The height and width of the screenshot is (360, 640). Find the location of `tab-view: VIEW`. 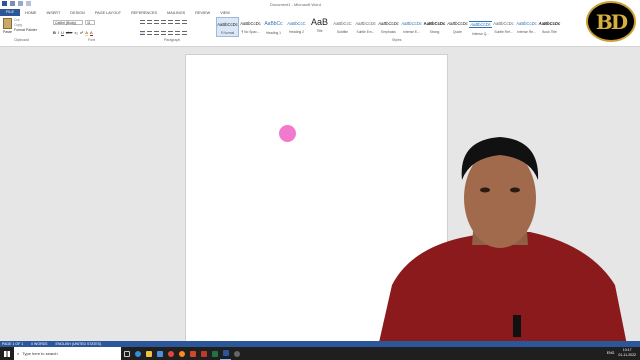

tab-view: VIEW is located at coordinates (225, 13).